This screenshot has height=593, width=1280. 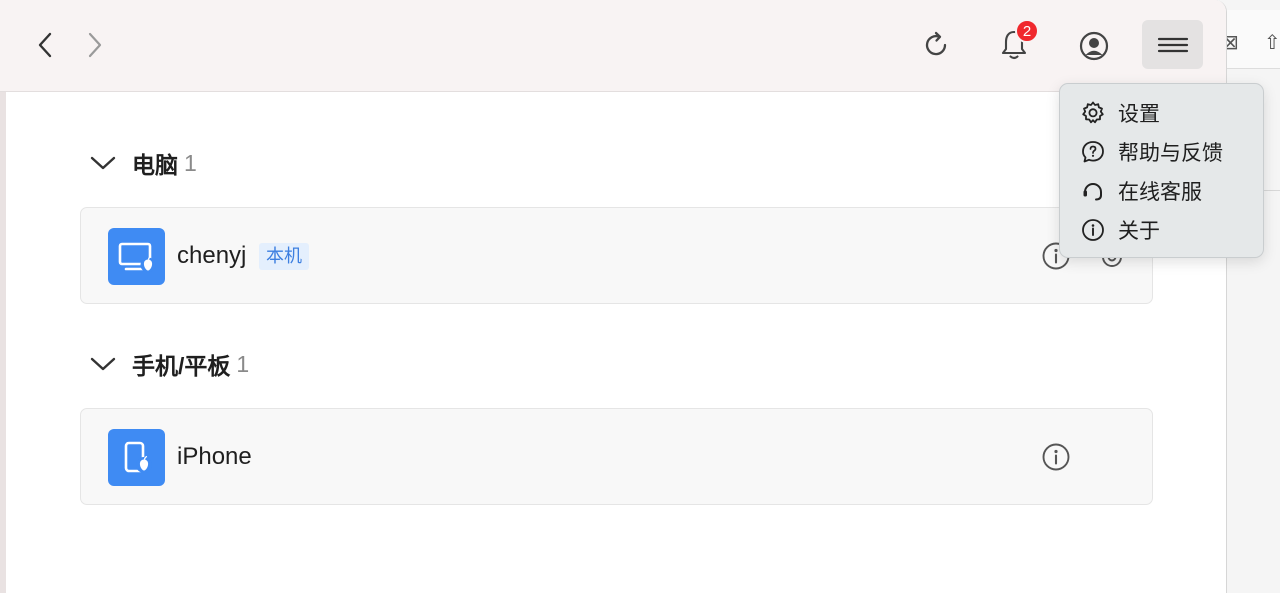 I want to click on refresh-button, so click(x=936, y=45).